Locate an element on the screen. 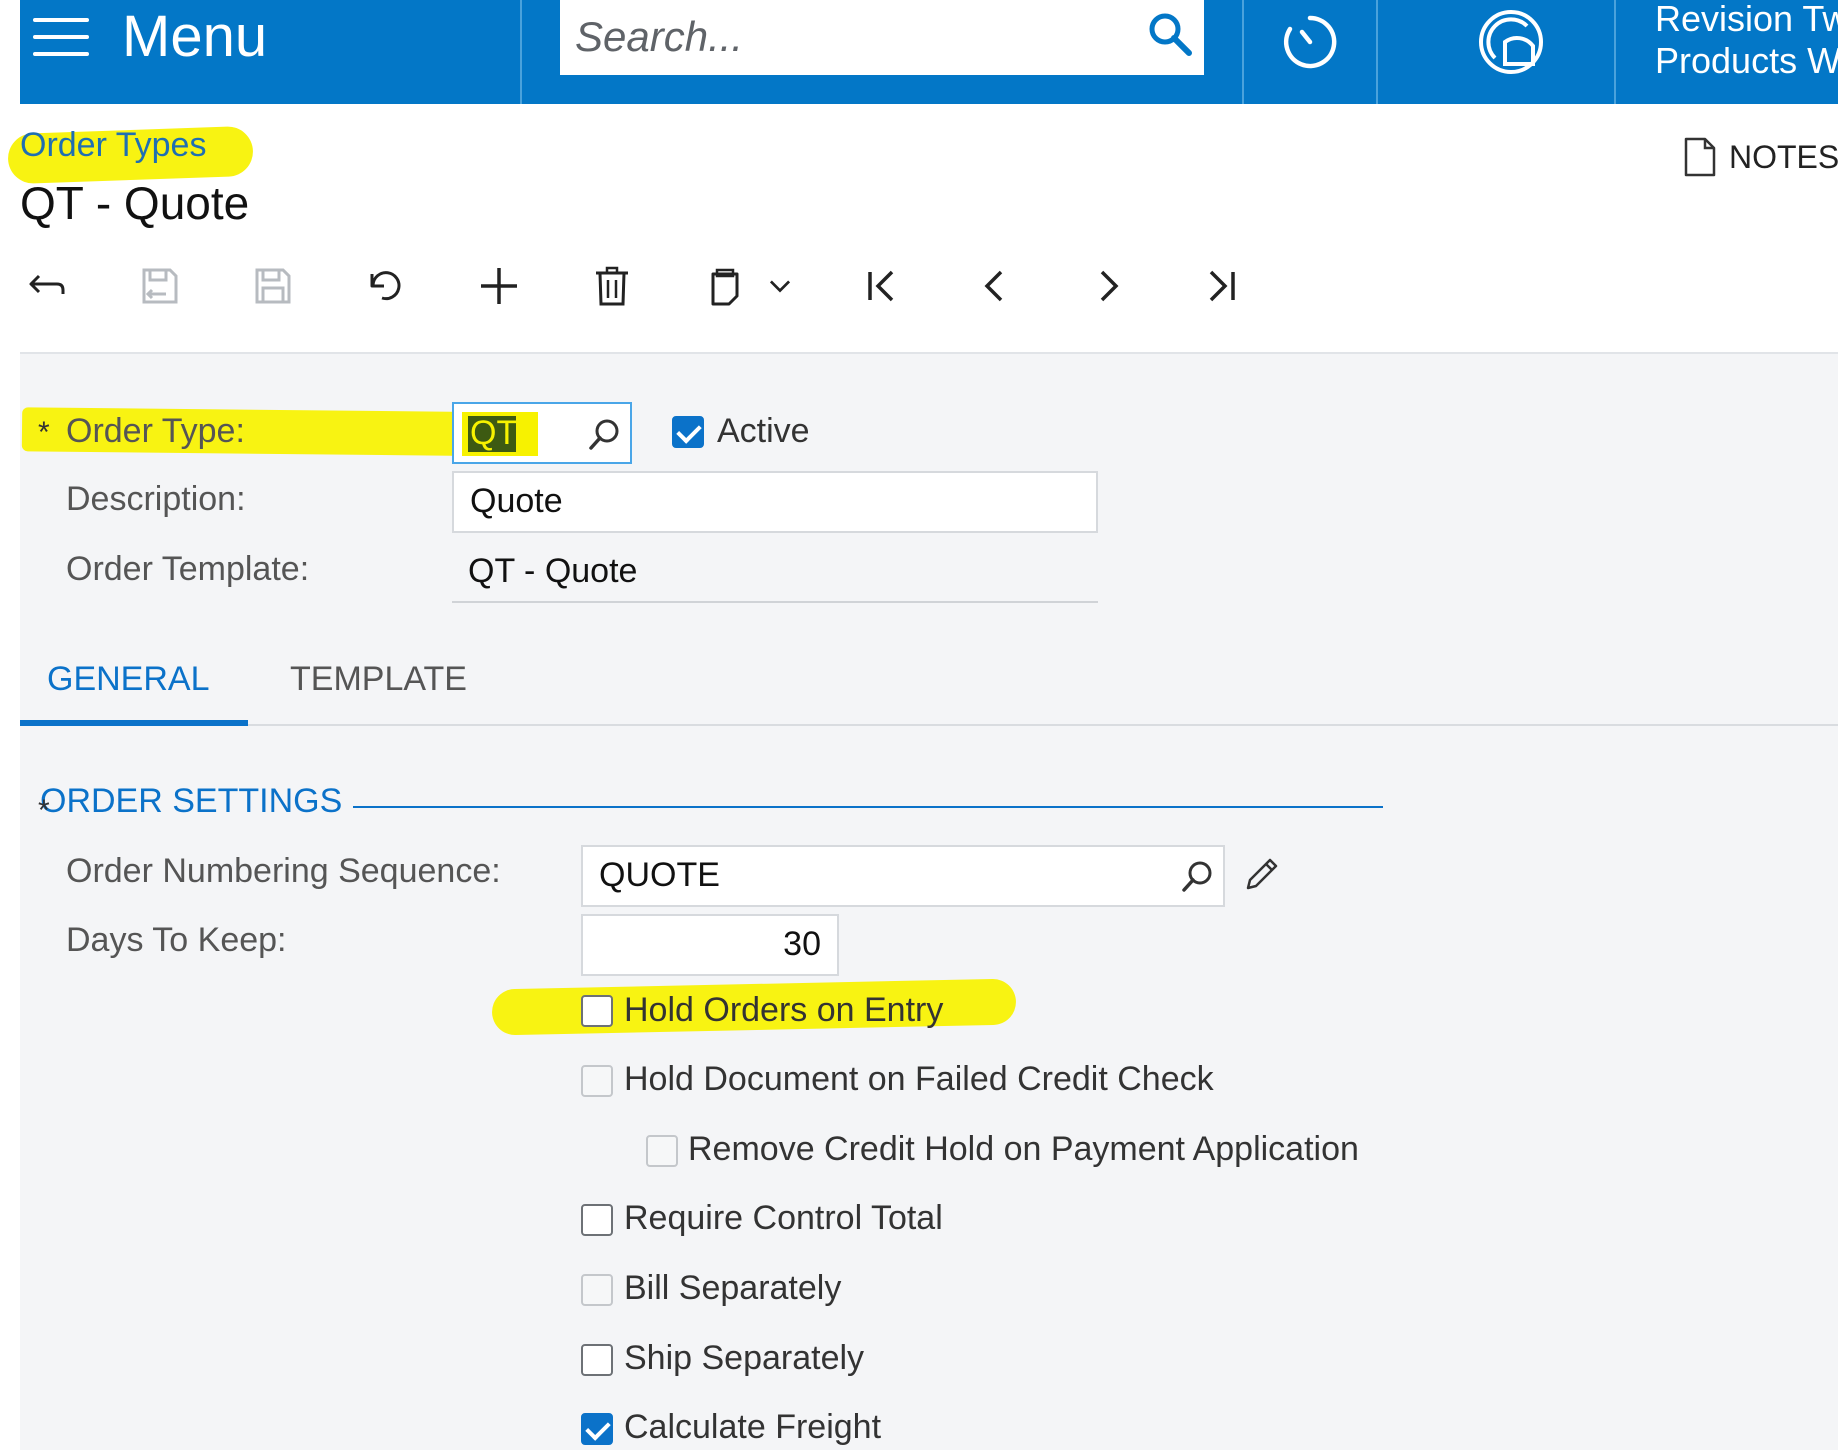 This screenshot has width=1838, height=1450. trash-icon is located at coordinates (612, 286).